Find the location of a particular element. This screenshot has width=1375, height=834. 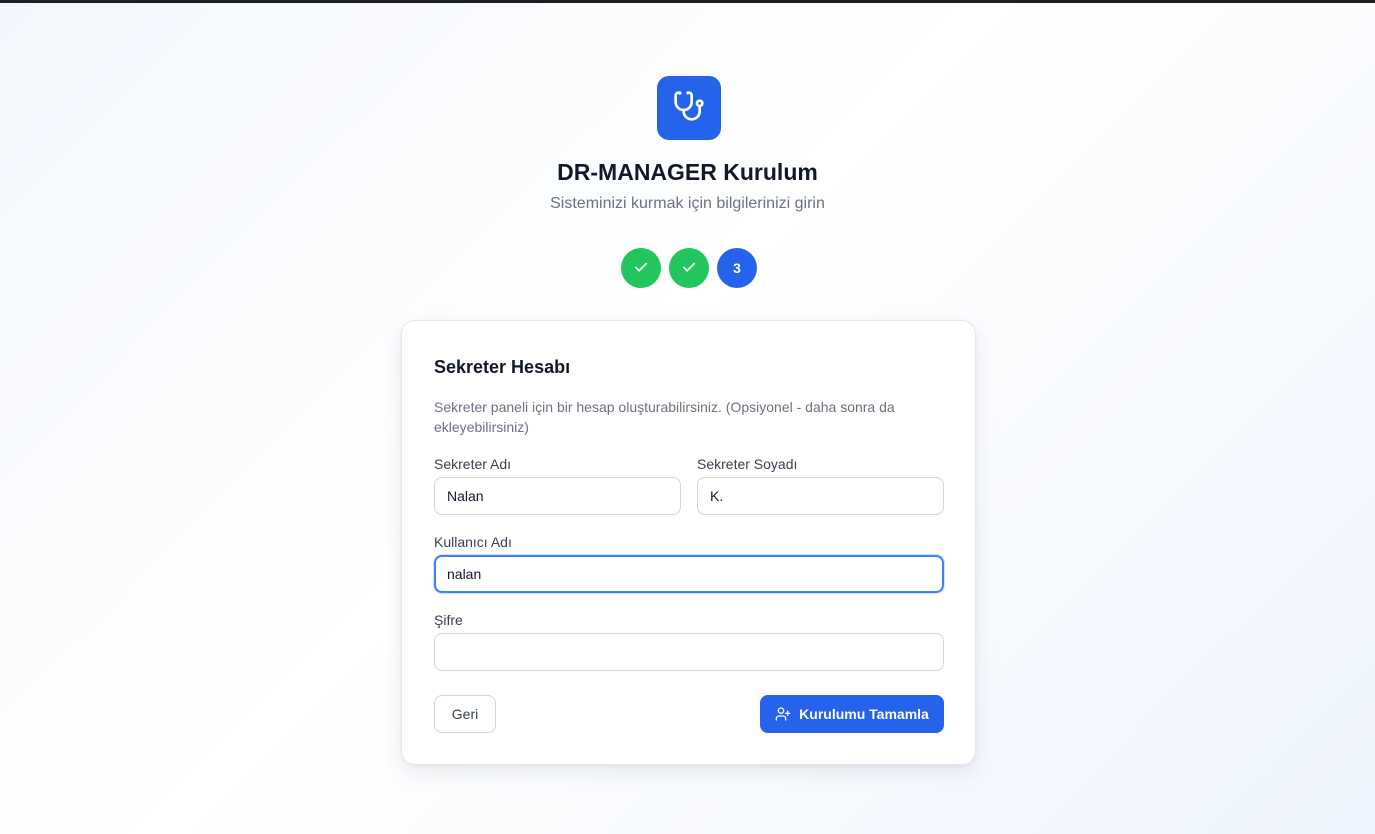

card-title: Sekreter Hesabı is located at coordinates (502, 367).